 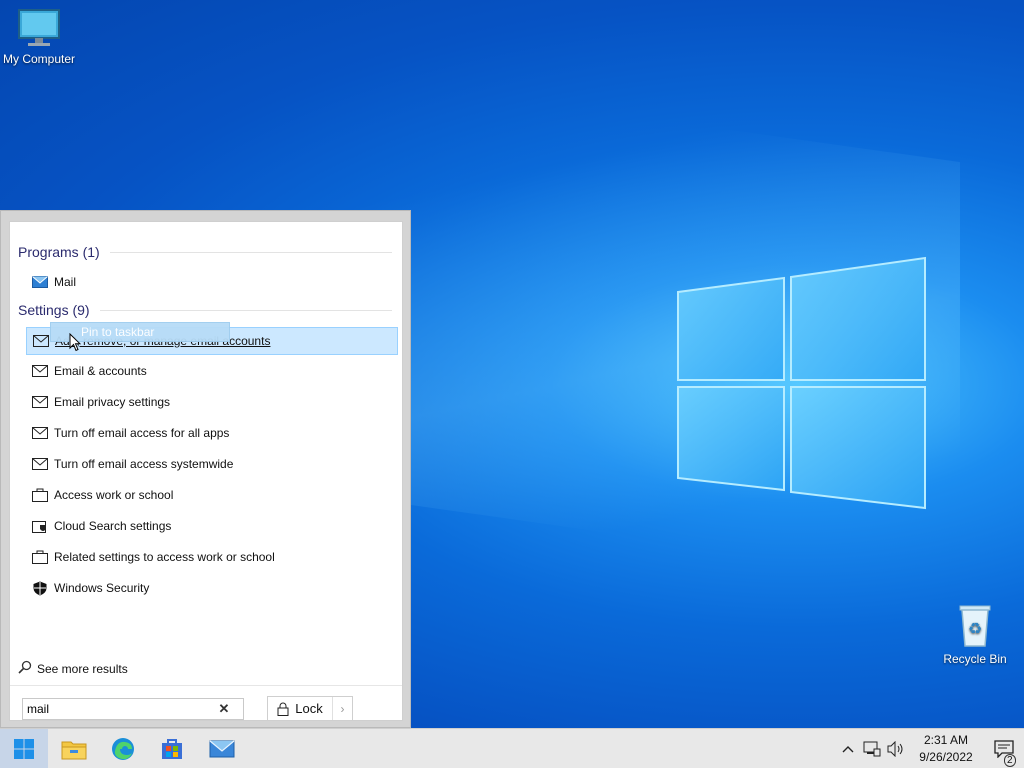 I want to click on lock-label: Lock, so click(x=309, y=708).